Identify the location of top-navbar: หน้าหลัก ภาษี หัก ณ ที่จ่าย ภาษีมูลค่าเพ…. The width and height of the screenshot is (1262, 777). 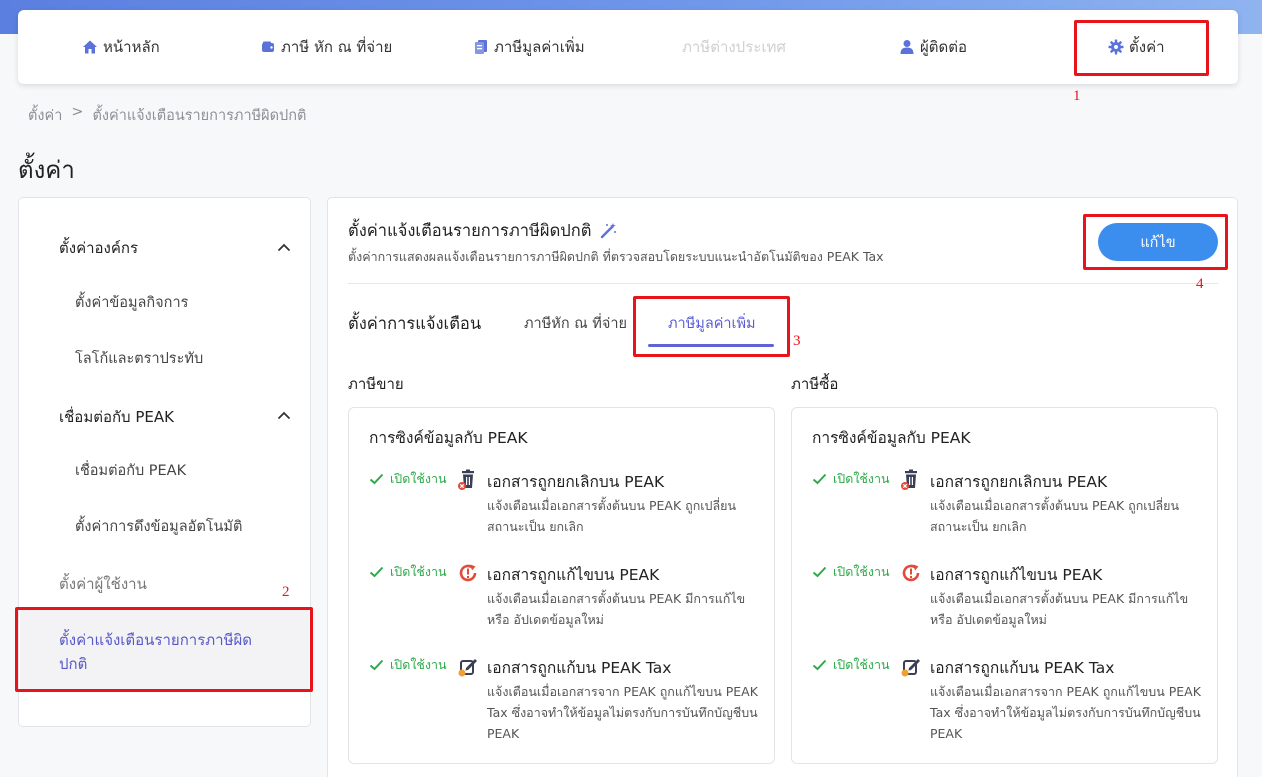
(628, 47).